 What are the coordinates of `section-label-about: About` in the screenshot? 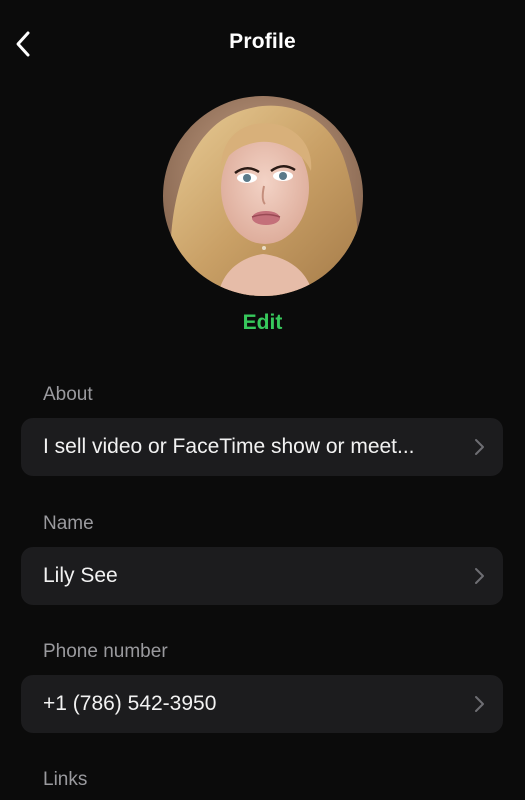 It's located at (68, 394).